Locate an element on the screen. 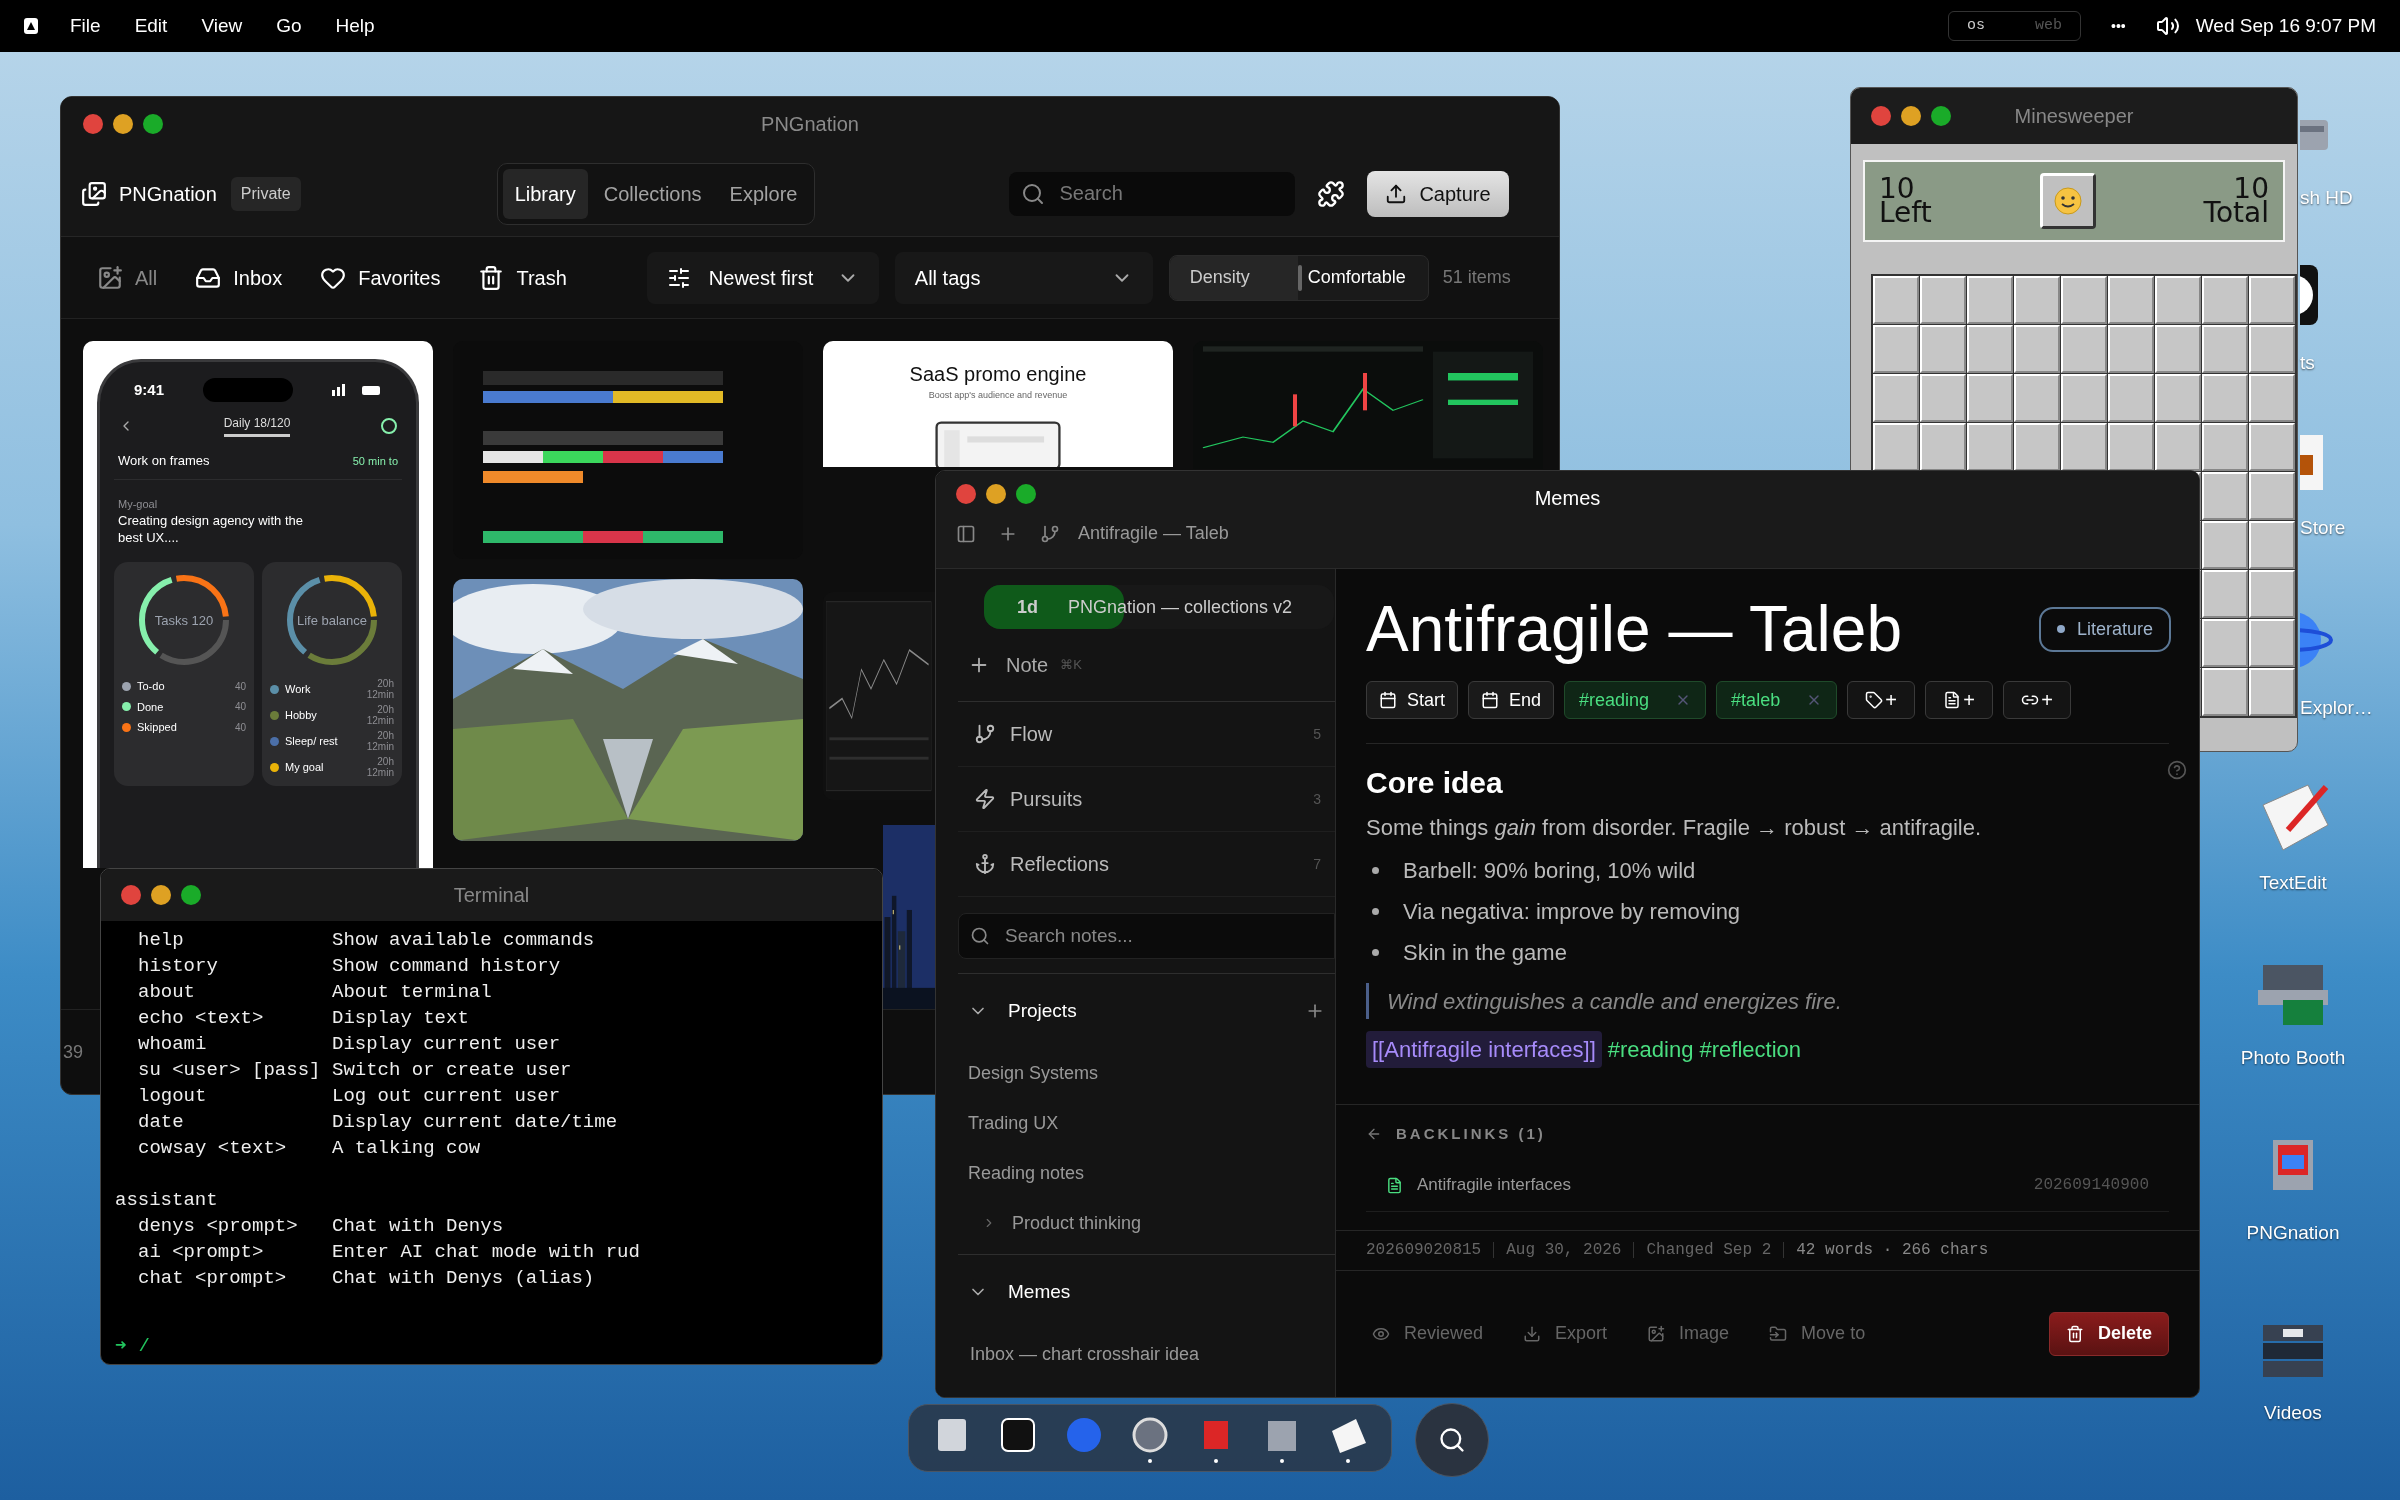 This screenshot has width=2400, height=1500. tab: Collections is located at coordinates (652, 193).